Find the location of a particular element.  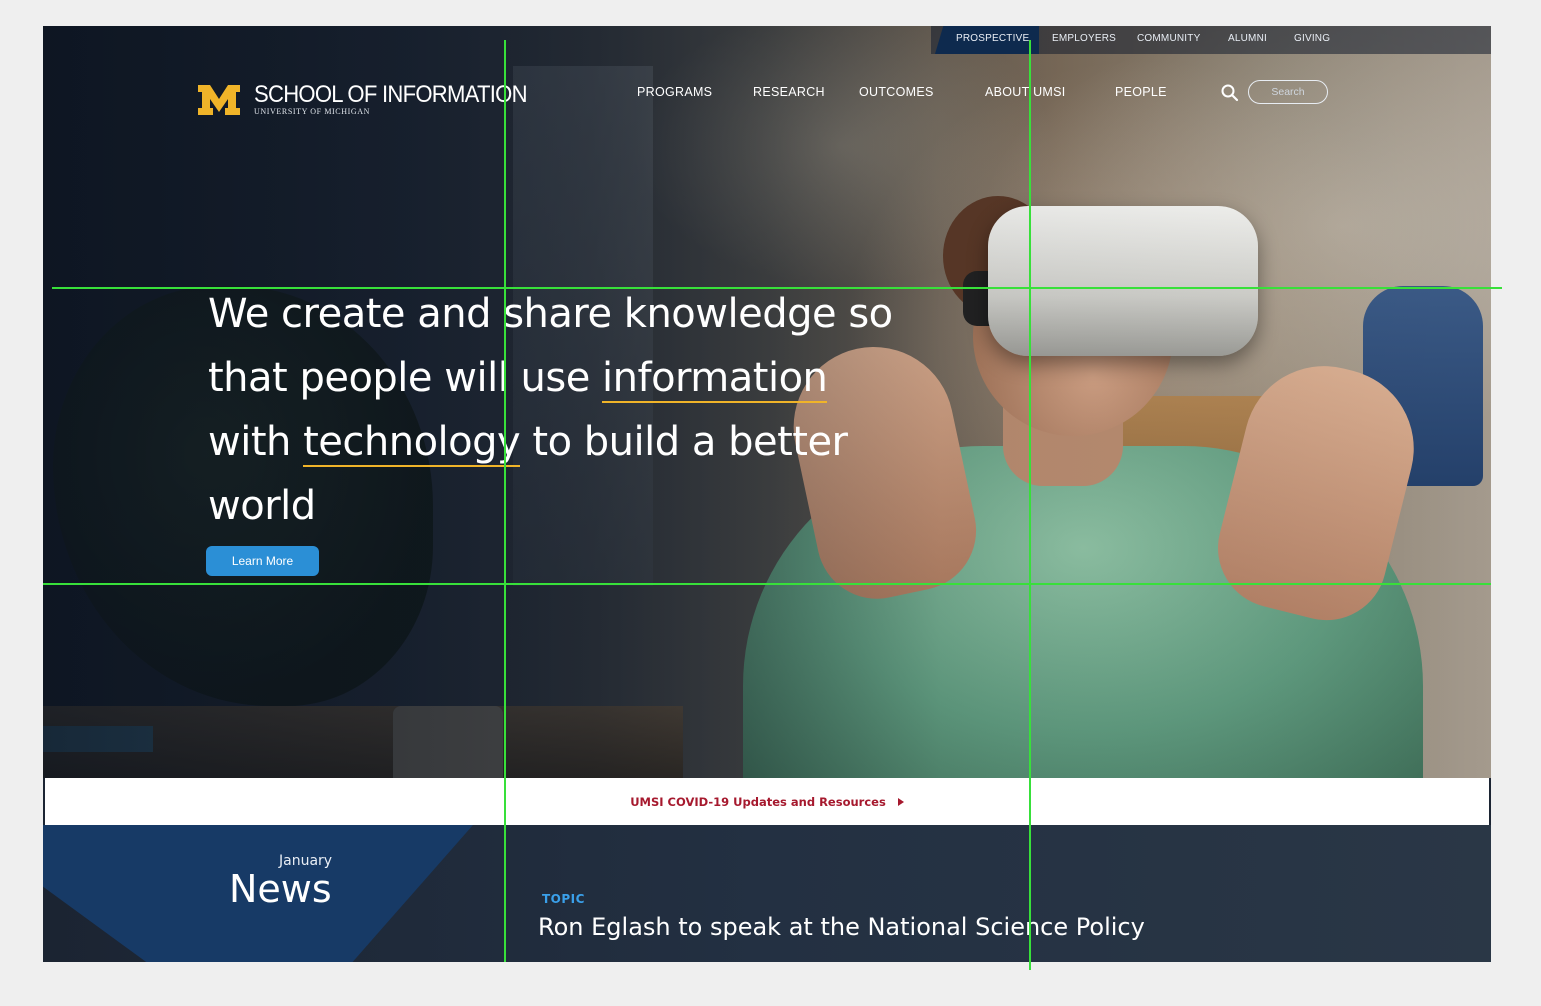

utility-item-employers: EMPLOYERS is located at coordinates (1084, 38).